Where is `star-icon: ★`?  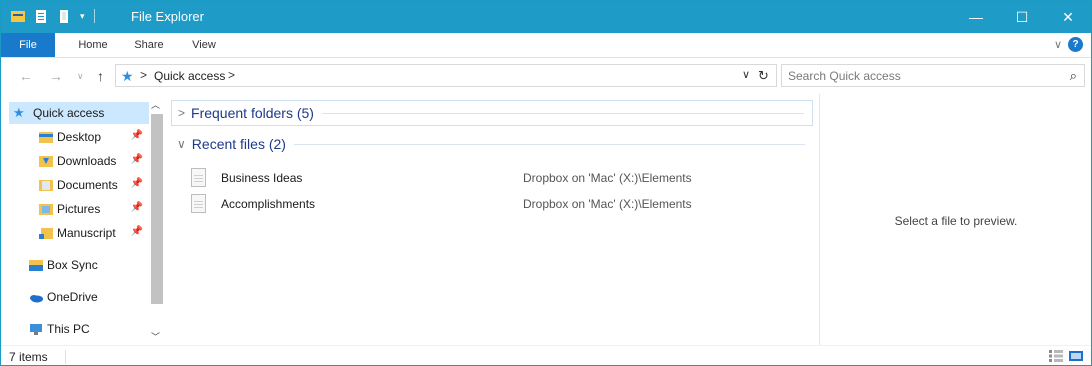 star-icon: ★ is located at coordinates (19, 112).